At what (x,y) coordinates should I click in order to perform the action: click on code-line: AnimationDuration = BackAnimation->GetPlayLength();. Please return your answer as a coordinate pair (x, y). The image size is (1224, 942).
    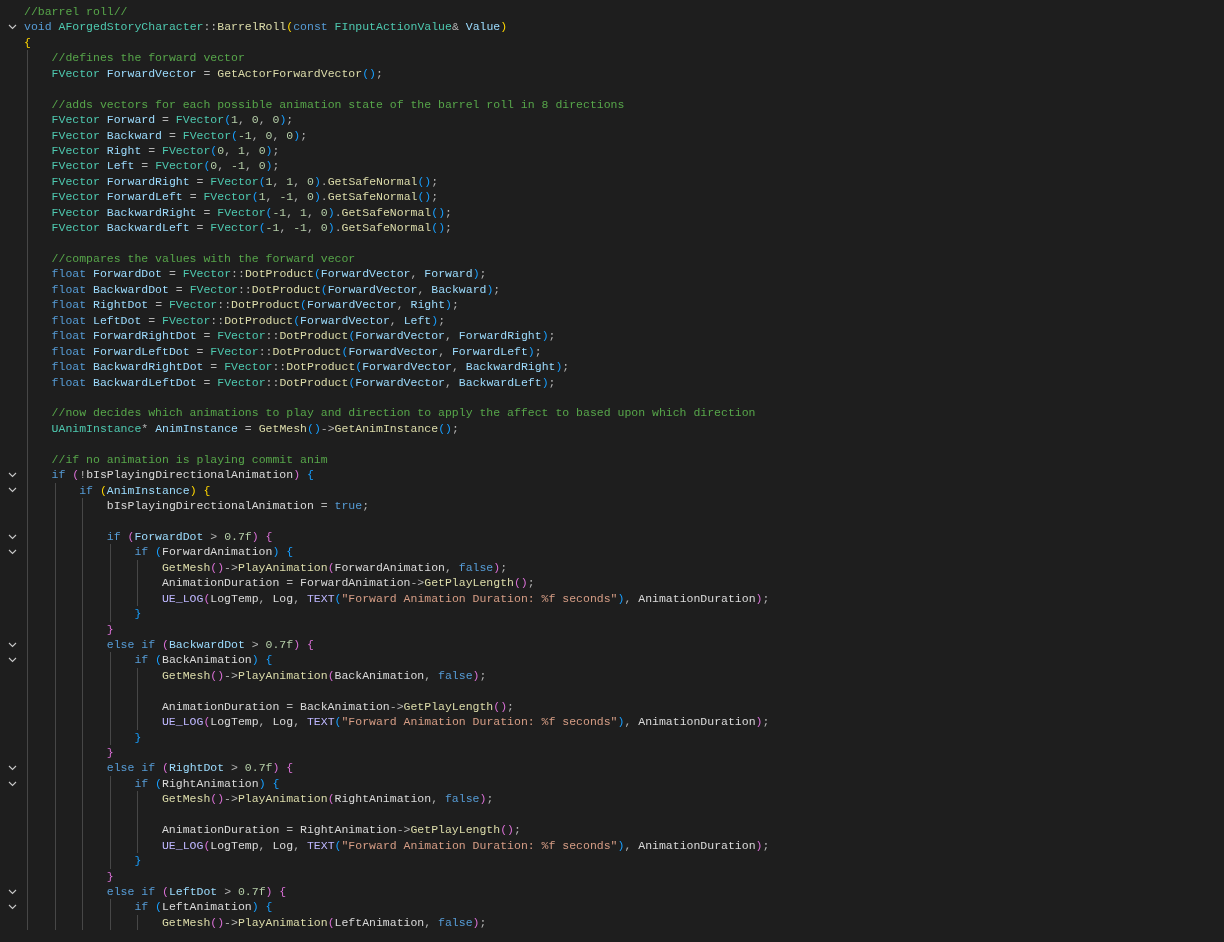
    Looking at the image, I should click on (337, 706).